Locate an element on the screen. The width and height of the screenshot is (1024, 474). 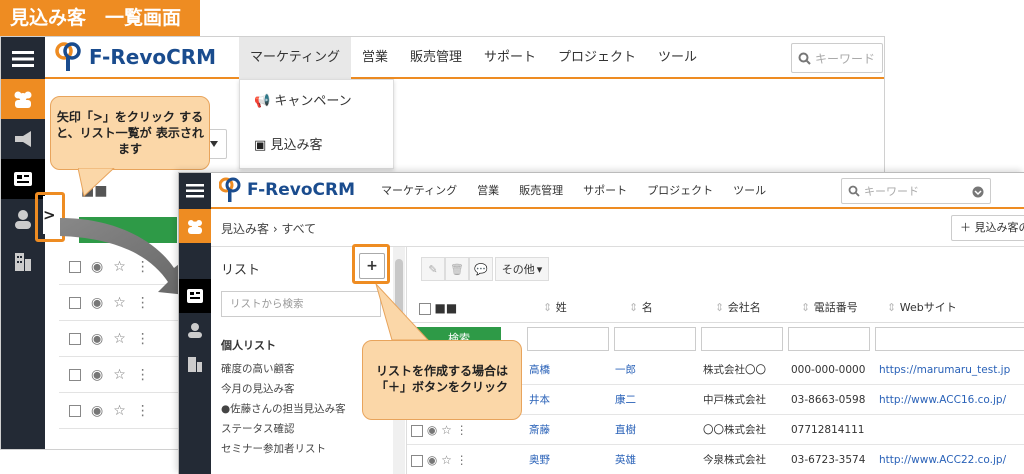
back-main-nav: マーケティング 営業 販売管理 サポート プロジェクト ツール is located at coordinates (473, 58).